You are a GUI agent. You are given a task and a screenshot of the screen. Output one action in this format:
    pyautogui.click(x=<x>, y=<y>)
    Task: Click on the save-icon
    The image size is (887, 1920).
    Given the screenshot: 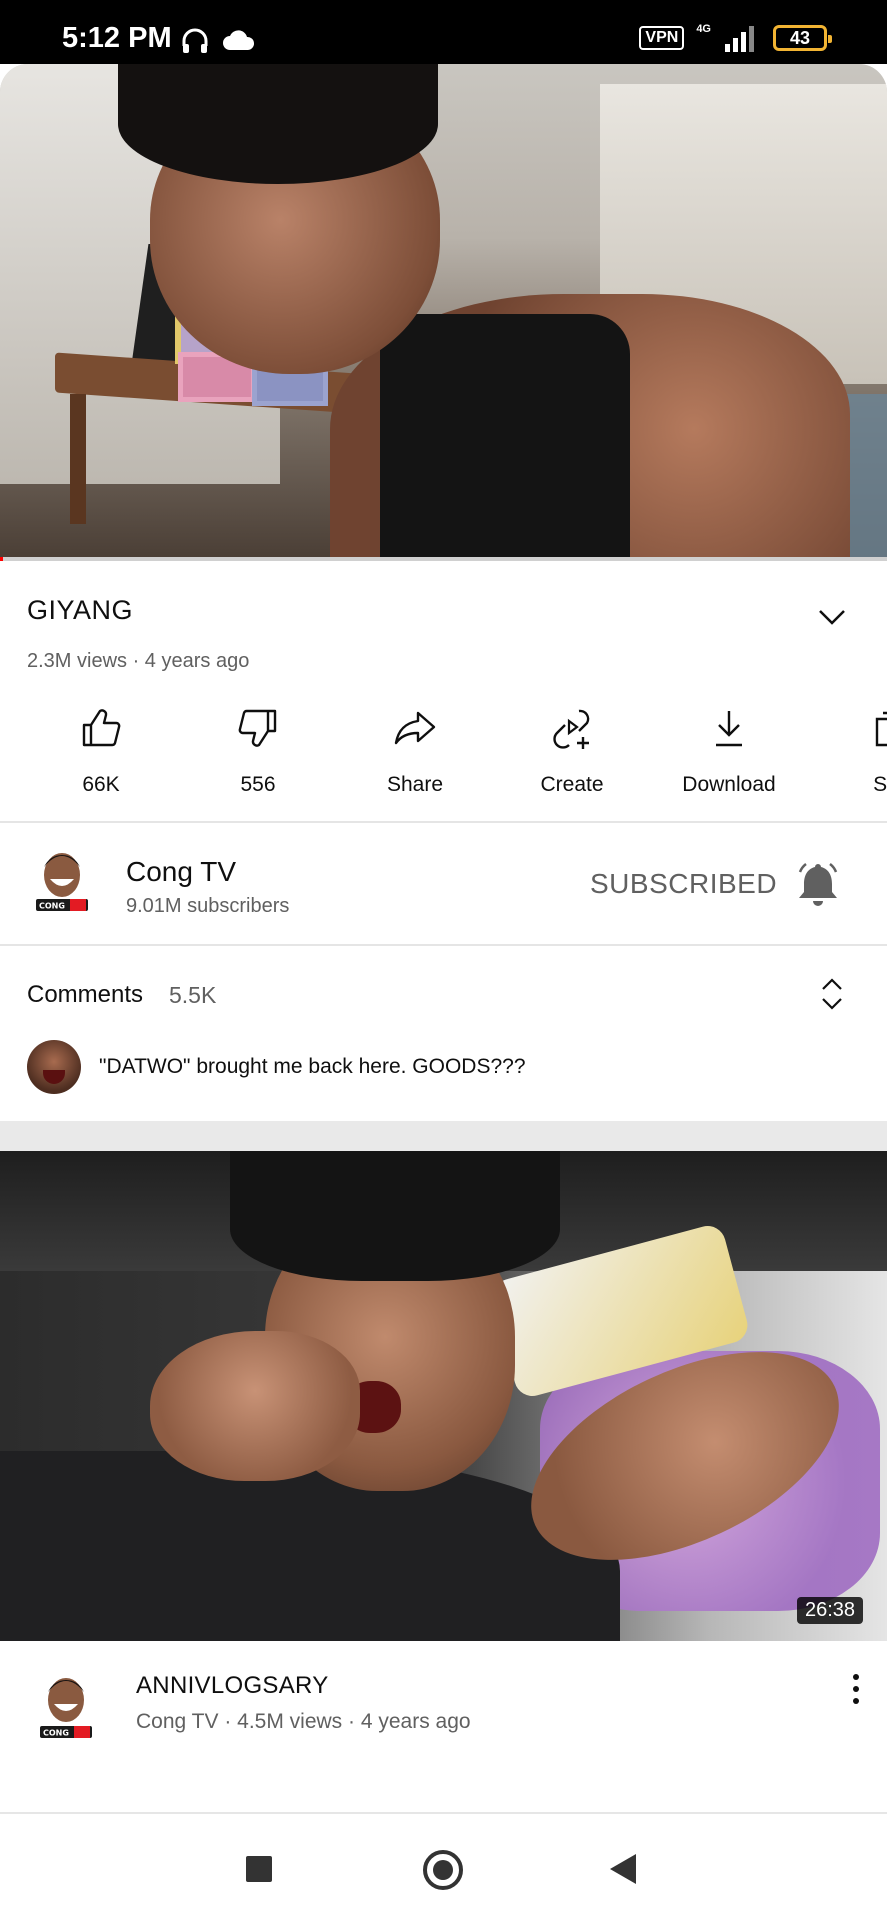 What is the action you would take?
    pyautogui.click(x=881, y=729)
    